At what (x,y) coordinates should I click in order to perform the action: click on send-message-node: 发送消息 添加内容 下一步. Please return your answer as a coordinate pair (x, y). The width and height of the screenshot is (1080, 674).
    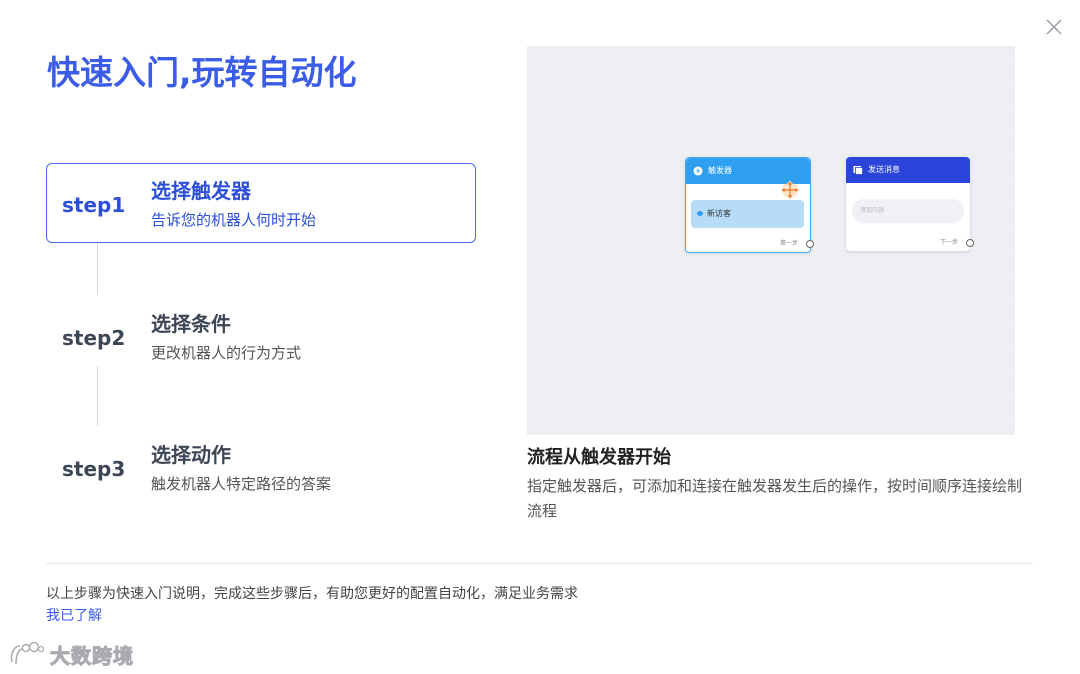
    Looking at the image, I should click on (910, 204).